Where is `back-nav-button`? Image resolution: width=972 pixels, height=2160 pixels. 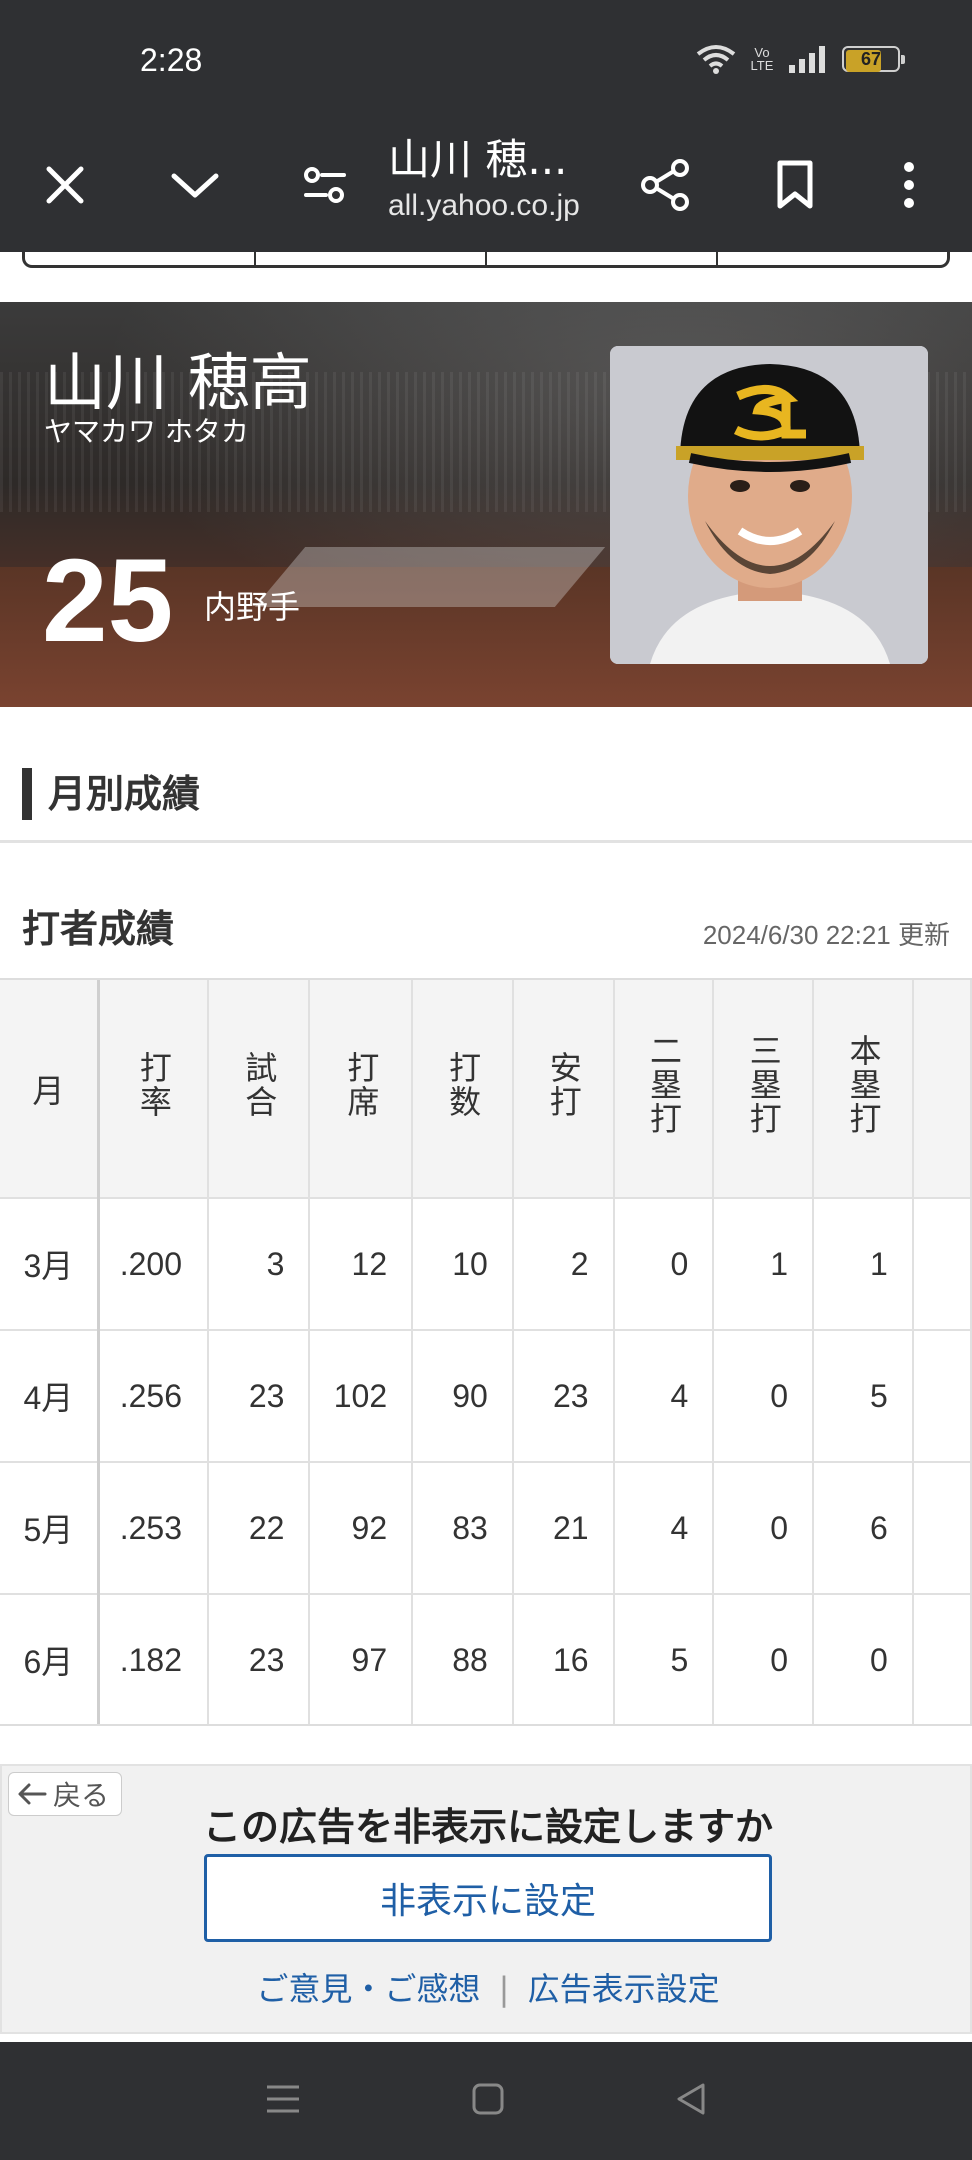
back-nav-button is located at coordinates (691, 2101).